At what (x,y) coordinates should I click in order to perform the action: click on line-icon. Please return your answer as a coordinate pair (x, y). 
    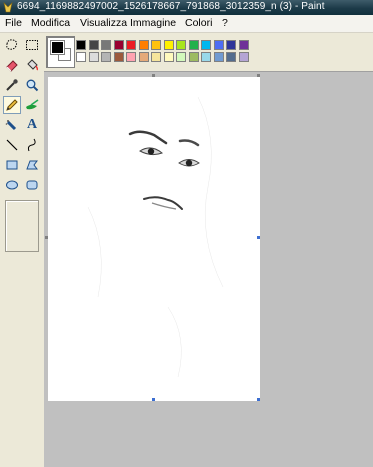
    Looking at the image, I should click on (12, 145).